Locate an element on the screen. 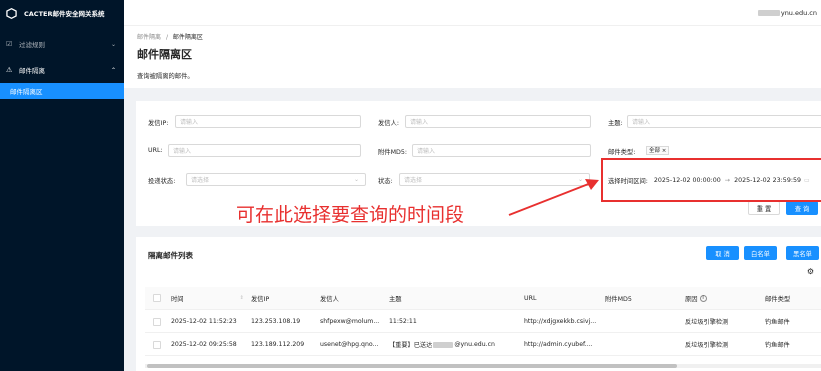  row-ip: 123.189.112.209 is located at coordinates (278, 344).